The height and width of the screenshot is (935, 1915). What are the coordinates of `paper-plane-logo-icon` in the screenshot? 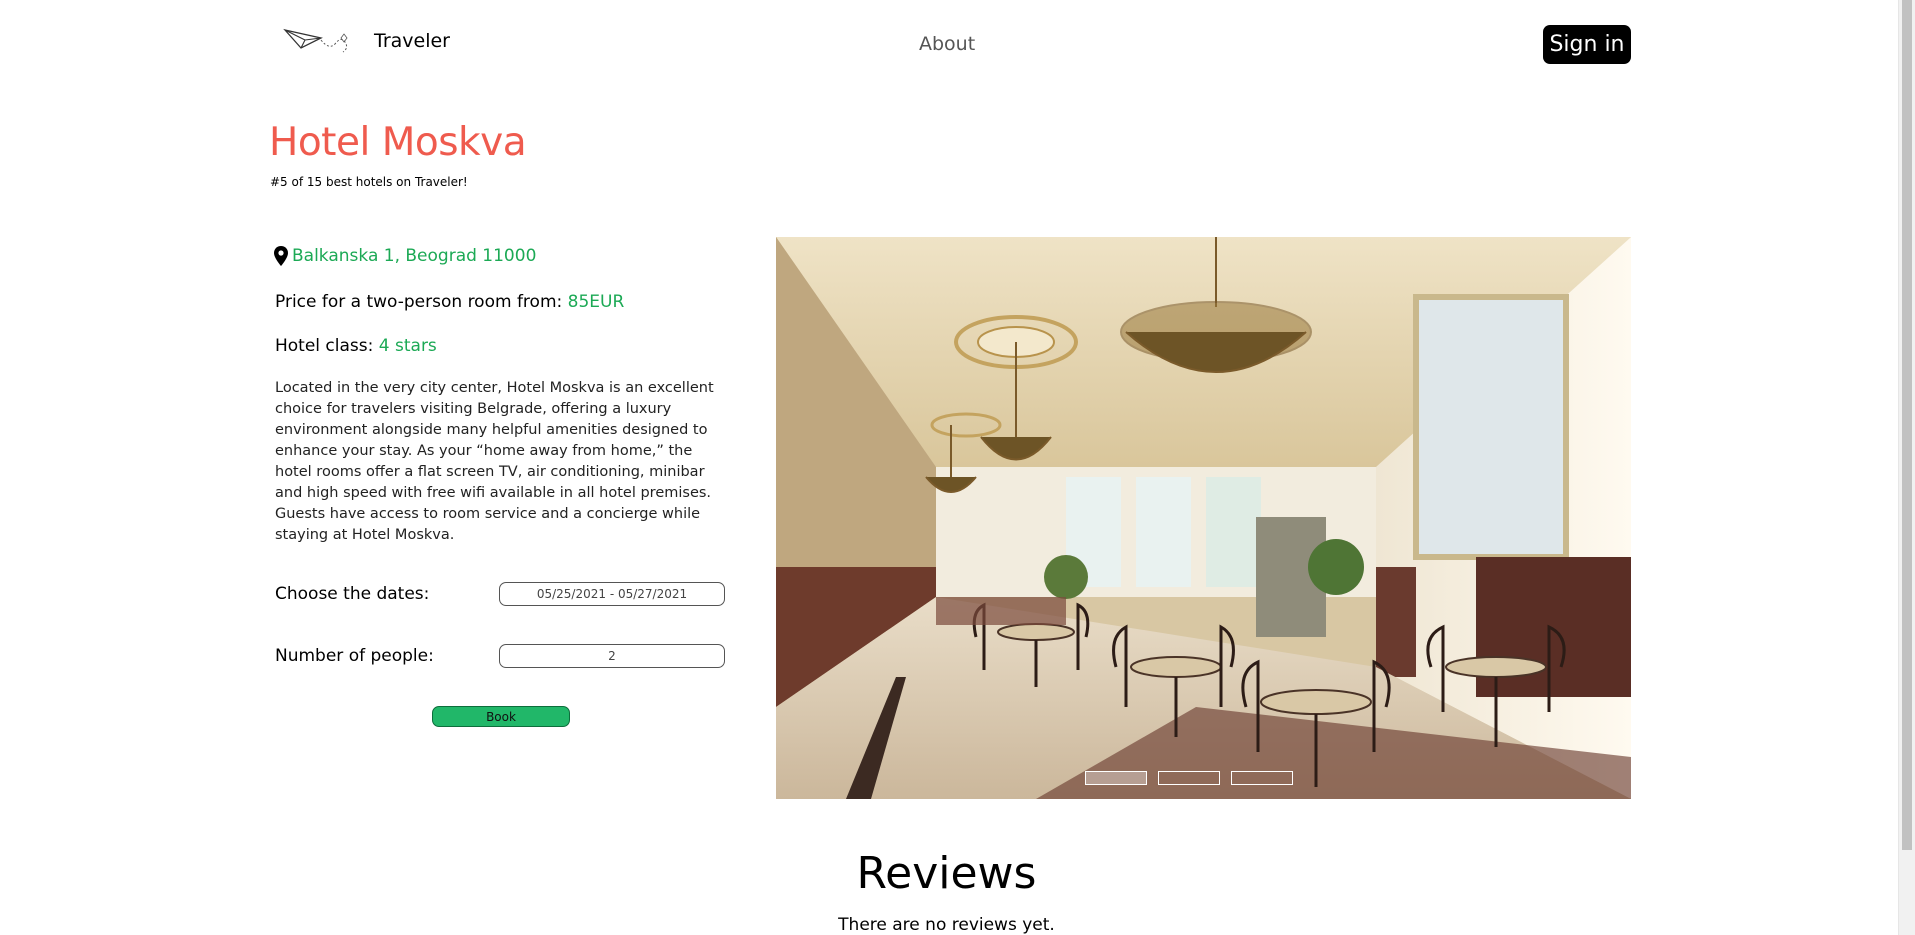 It's located at (318, 42).